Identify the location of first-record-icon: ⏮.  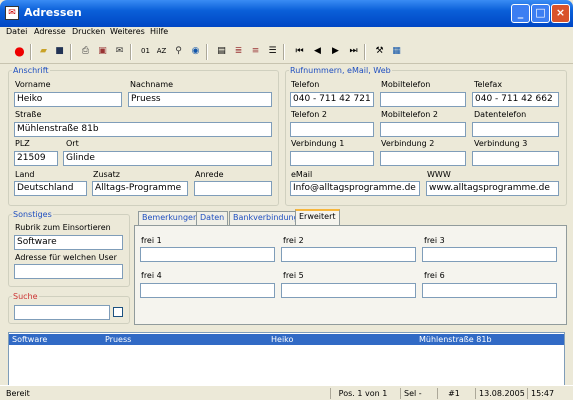
(299, 51).